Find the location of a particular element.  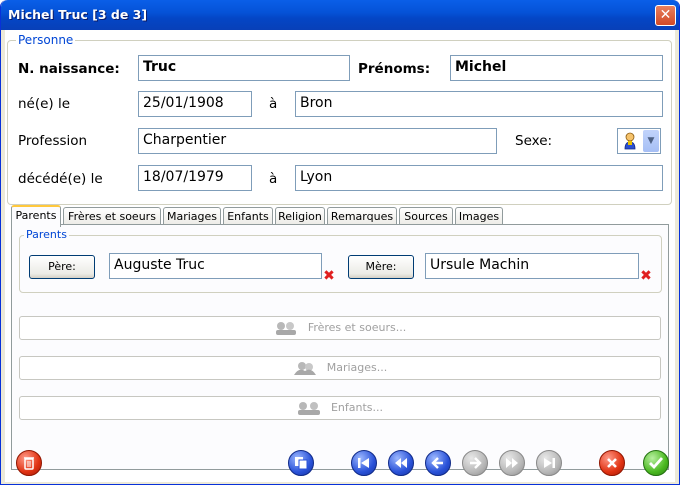

chevron-down-icon: ▼ is located at coordinates (651, 141).